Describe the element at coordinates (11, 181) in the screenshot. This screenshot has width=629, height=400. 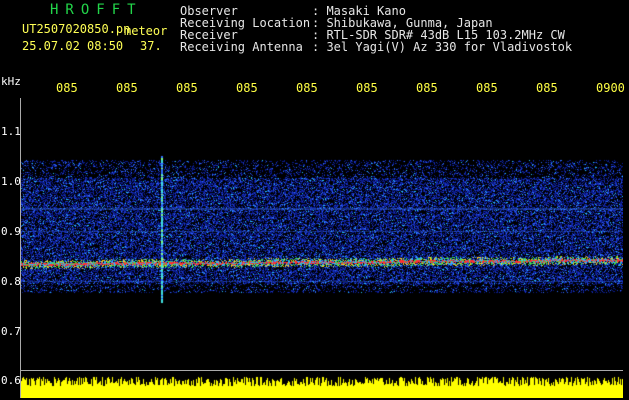
I see `frequency-tick: 1.0` at that location.